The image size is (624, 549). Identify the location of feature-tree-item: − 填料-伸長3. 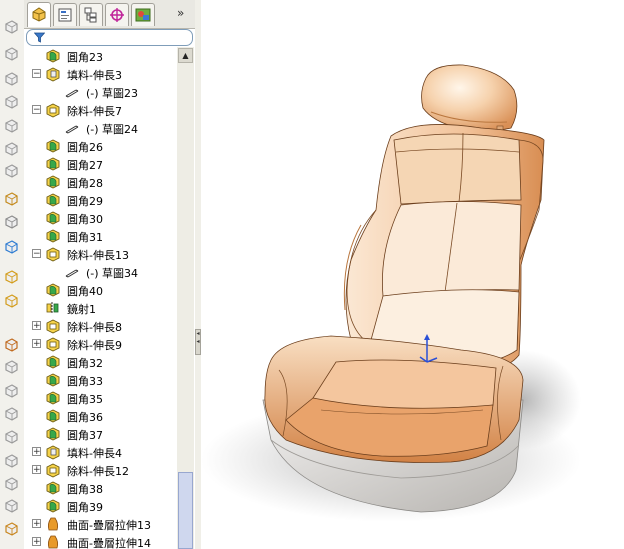
(102, 74).